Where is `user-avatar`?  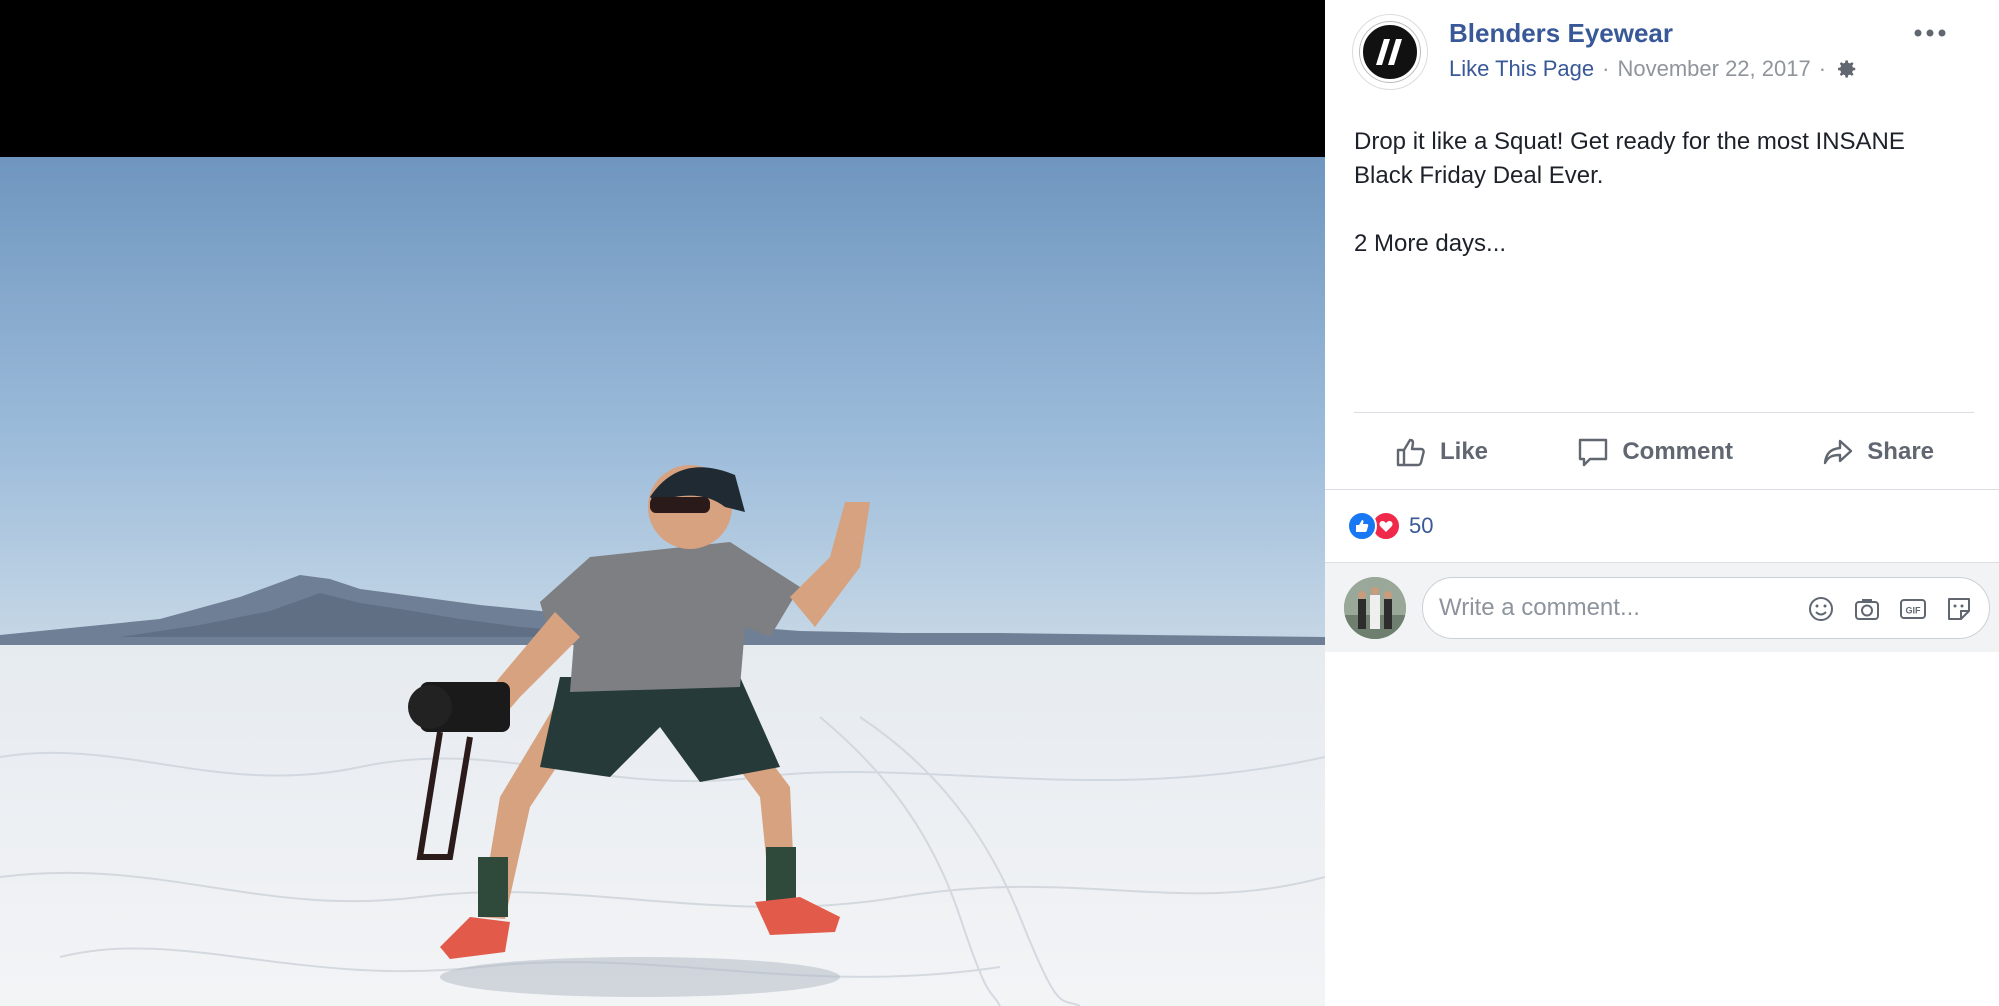 user-avatar is located at coordinates (1375, 608).